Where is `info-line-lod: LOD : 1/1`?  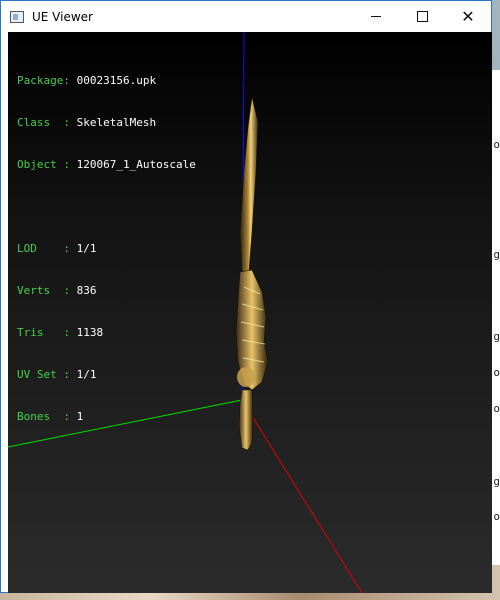 info-line-lod: LOD : 1/1 is located at coordinates (57, 248).